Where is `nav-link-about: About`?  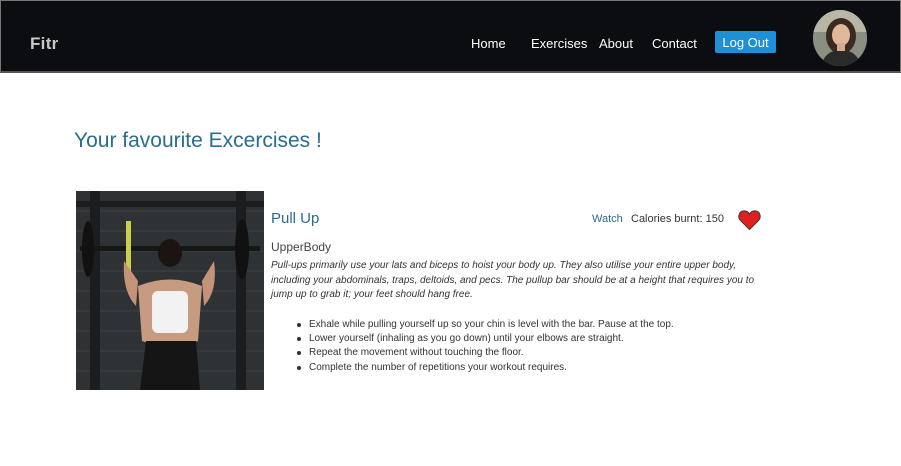 nav-link-about: About is located at coordinates (616, 43).